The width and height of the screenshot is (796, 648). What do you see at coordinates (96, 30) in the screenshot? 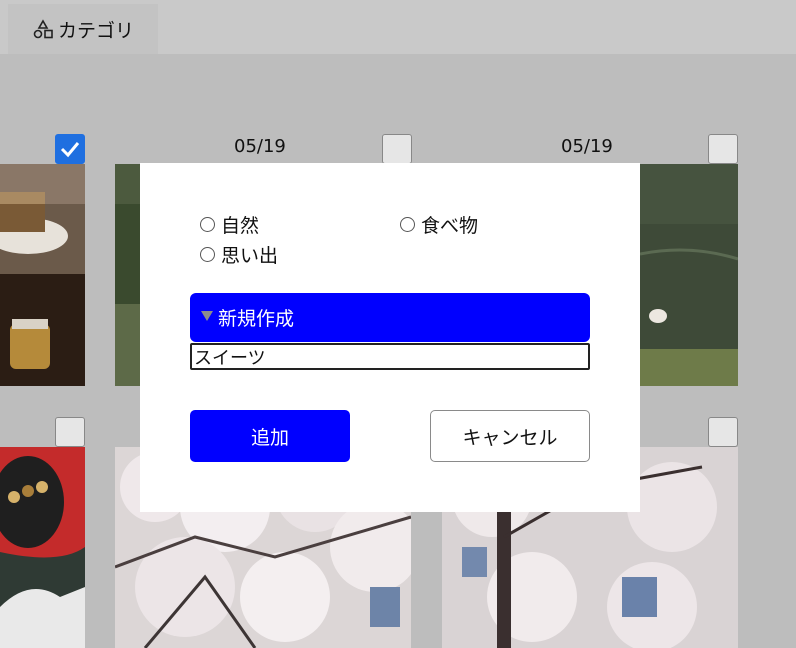
I see `tab-label: カテゴリ` at bounding box center [96, 30].